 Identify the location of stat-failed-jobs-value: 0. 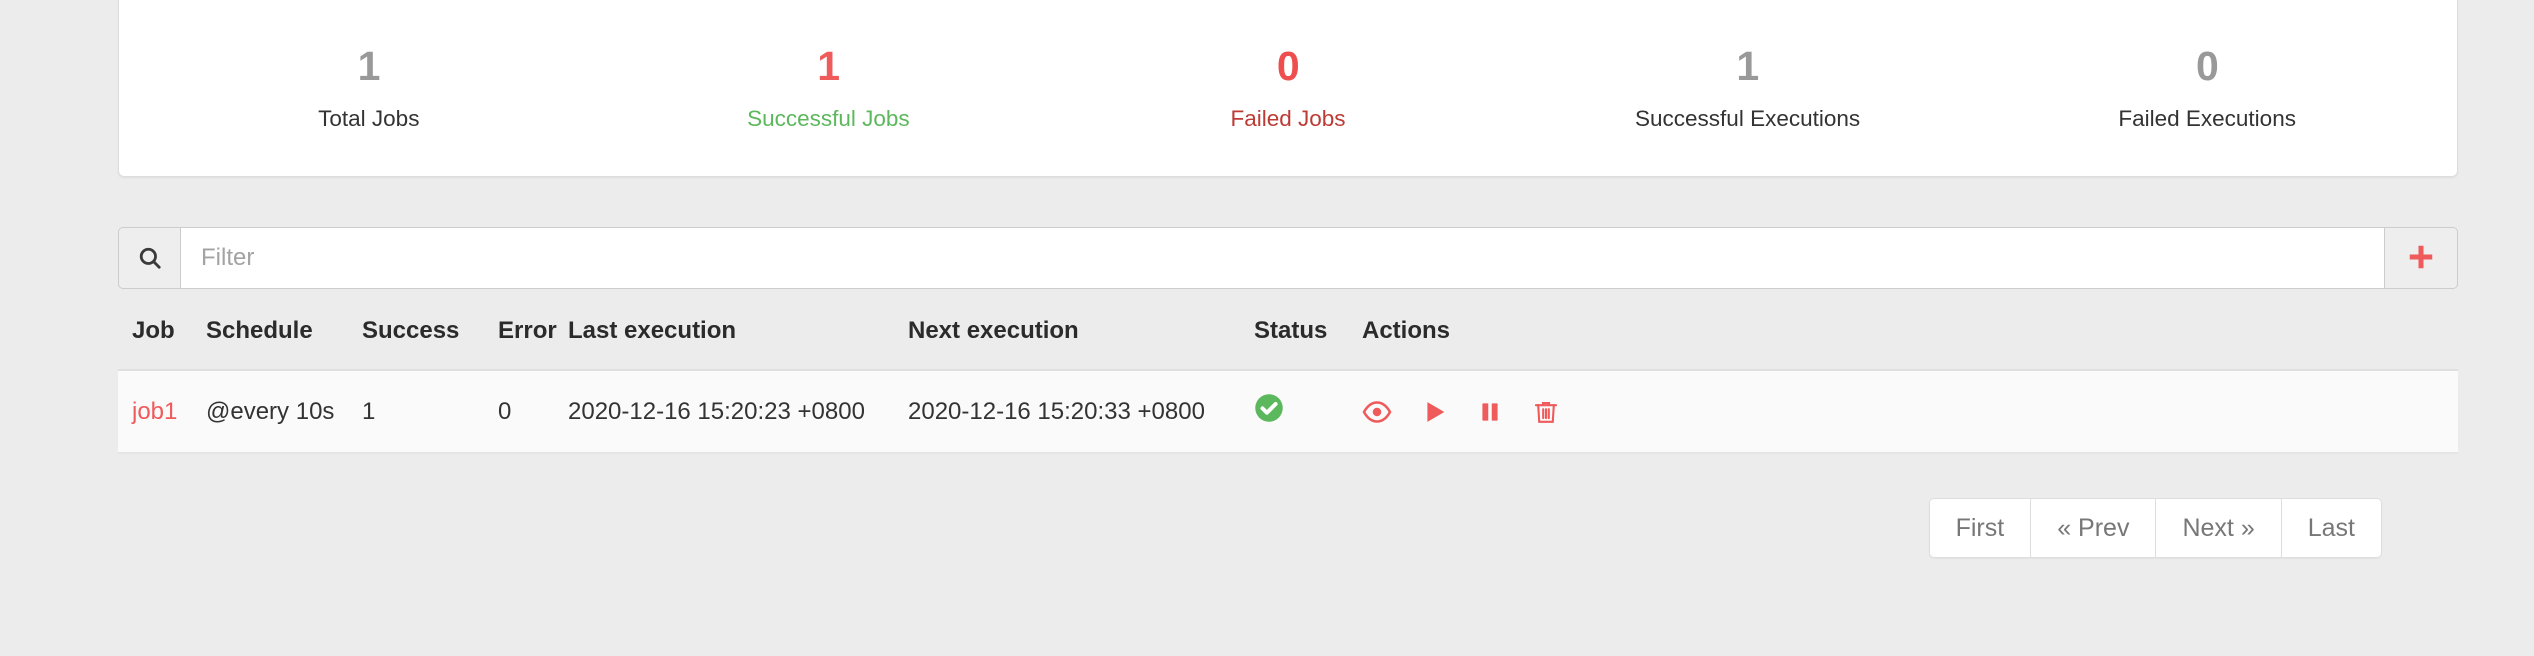
(1288, 66).